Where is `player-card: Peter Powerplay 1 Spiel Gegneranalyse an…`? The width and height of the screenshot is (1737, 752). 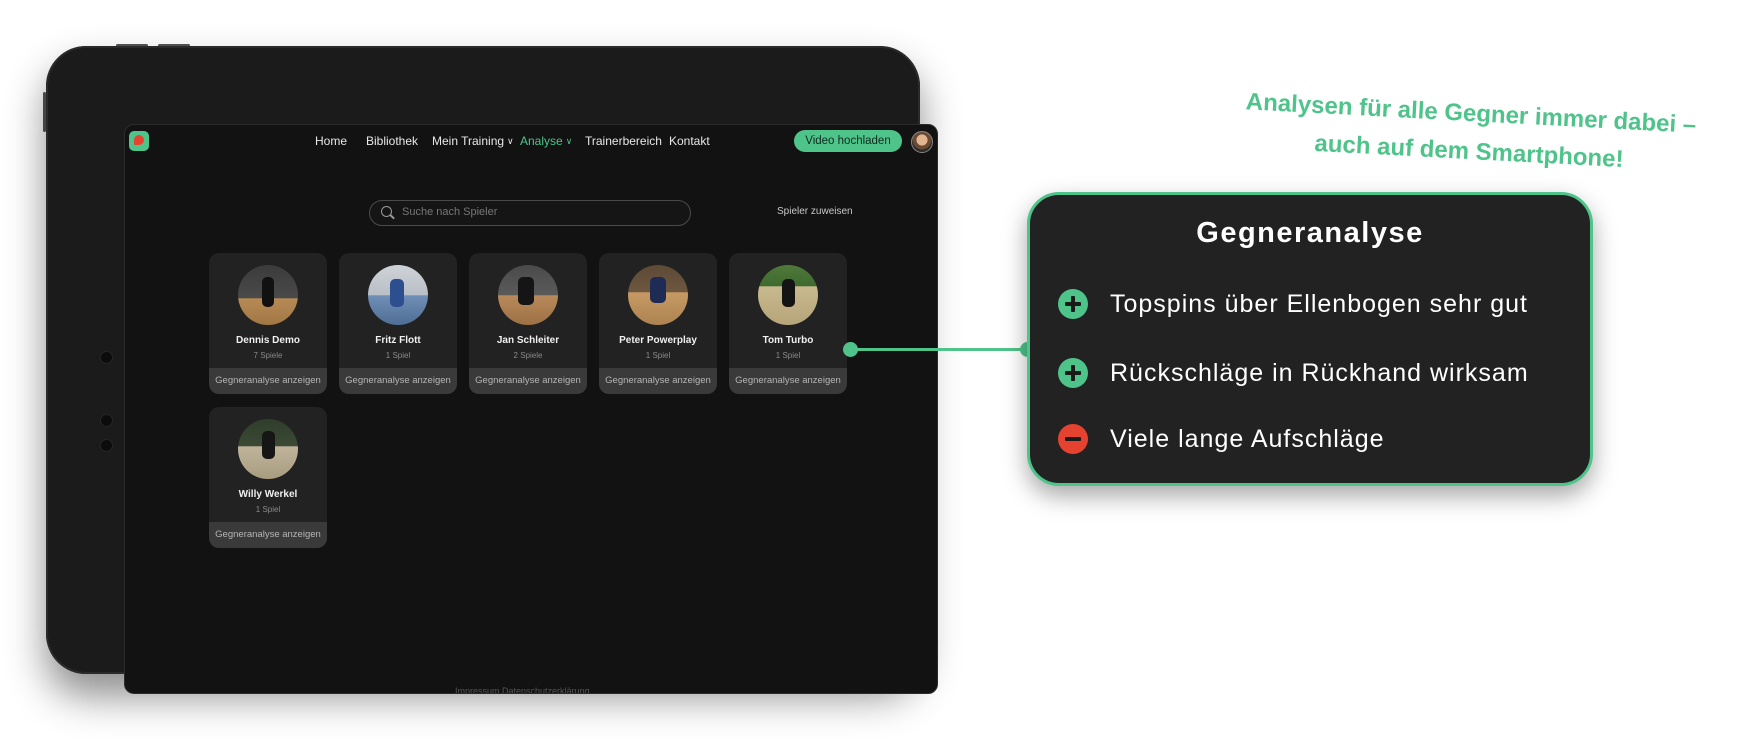
player-card: Peter Powerplay 1 Spiel Gegneranalyse an… is located at coordinates (658, 323).